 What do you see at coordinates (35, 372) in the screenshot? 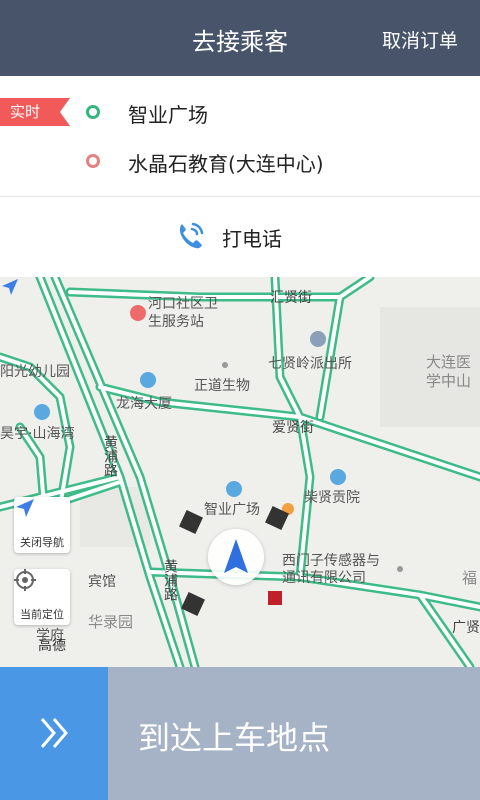
I see `map-label-kindergarten: 阳光幼儿园` at bounding box center [35, 372].